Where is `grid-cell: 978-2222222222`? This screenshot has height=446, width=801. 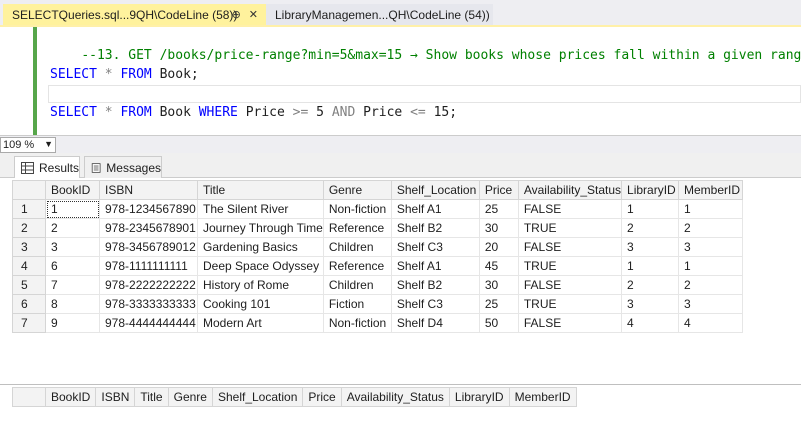 grid-cell: 978-2222222222 is located at coordinates (148, 285).